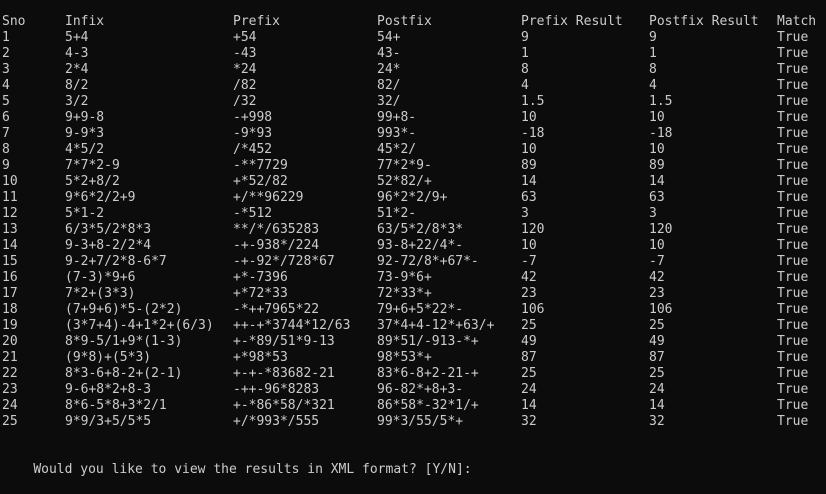 Image resolution: width=826 pixels, height=494 pixels. I want to click on cell-postfix-result: 14, so click(657, 181).